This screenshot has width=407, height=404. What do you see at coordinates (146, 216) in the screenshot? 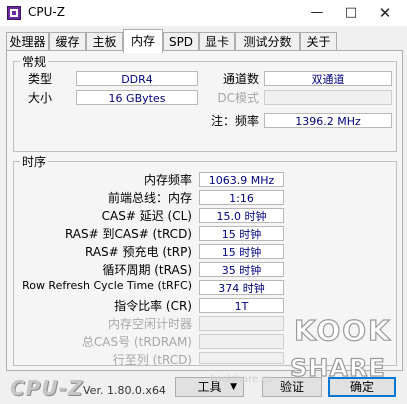
I see `timing-label: CAS# 延迟 (CL)` at bounding box center [146, 216].